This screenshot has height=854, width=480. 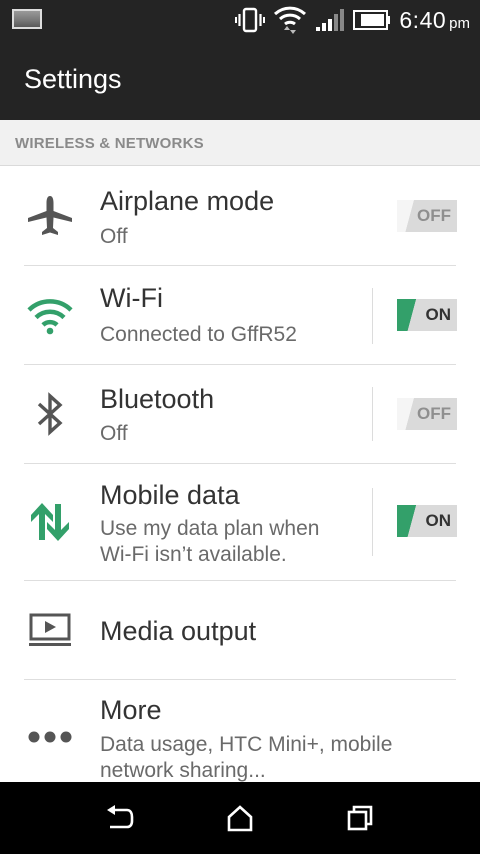 I want to click on wifi-toggle: ON, so click(x=427, y=315).